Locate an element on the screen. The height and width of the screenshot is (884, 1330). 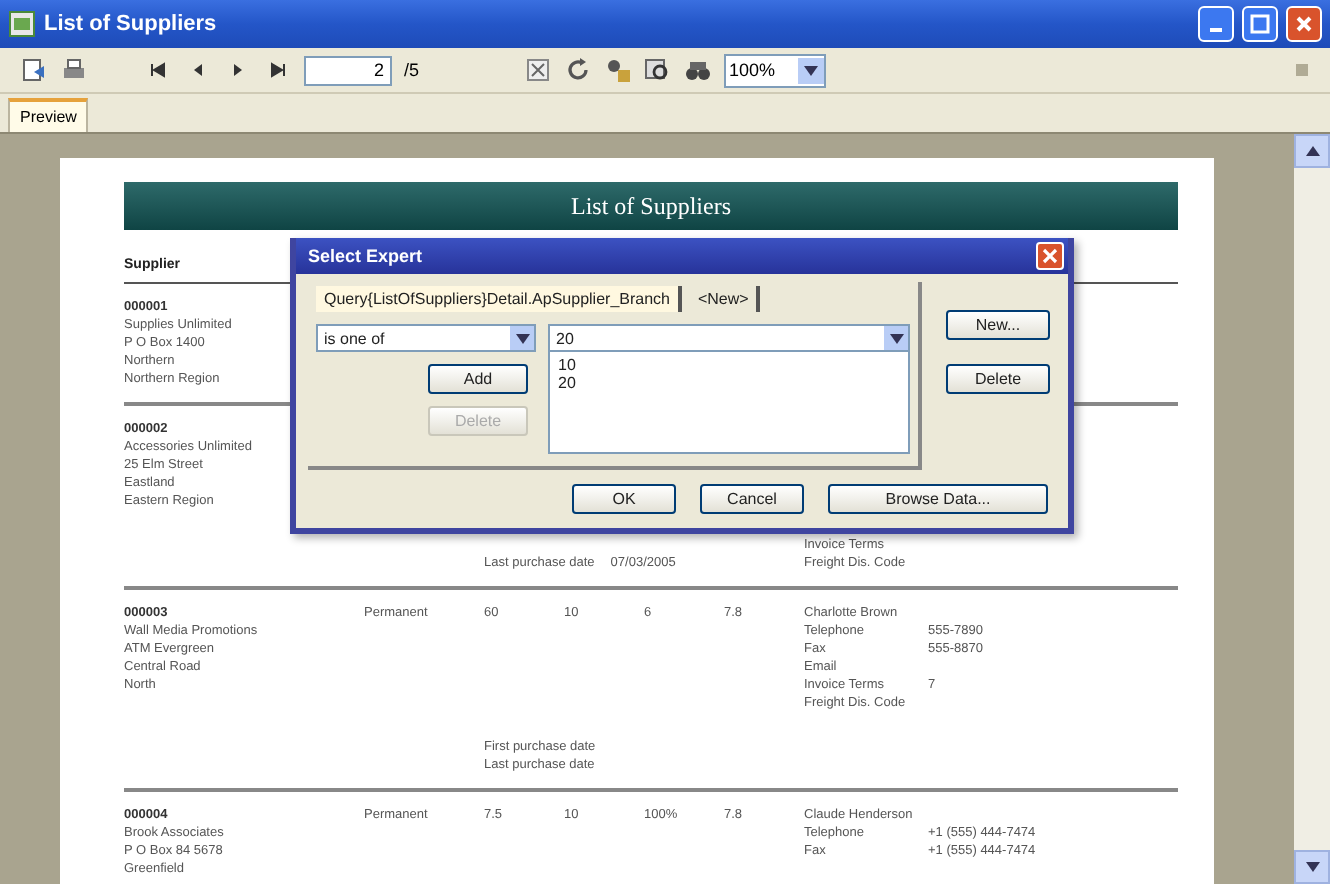
page-total: /5 is located at coordinates (412, 70).